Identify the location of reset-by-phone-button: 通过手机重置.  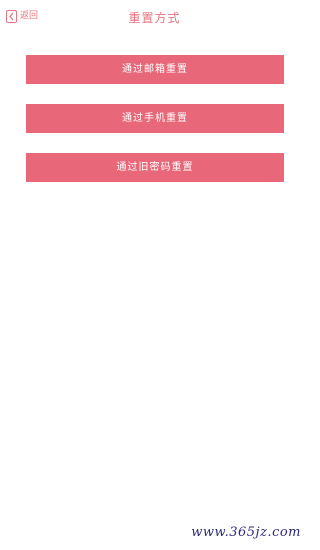
(155, 118).